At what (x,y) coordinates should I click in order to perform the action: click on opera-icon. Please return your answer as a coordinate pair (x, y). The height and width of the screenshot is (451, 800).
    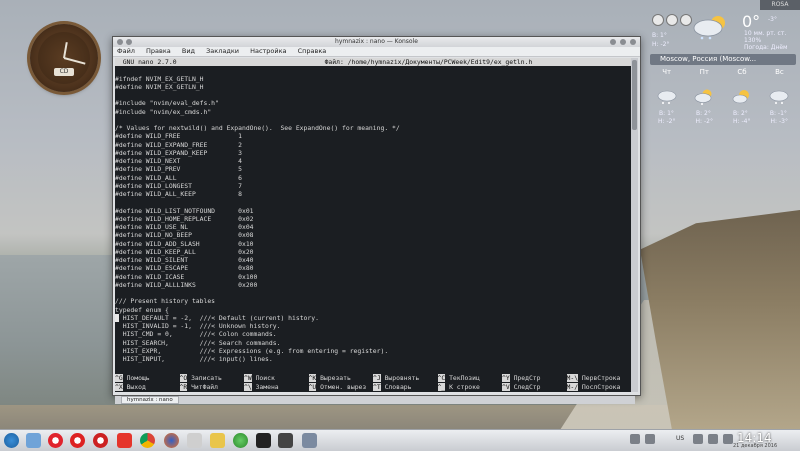
    Looking at the image, I should click on (55, 440).